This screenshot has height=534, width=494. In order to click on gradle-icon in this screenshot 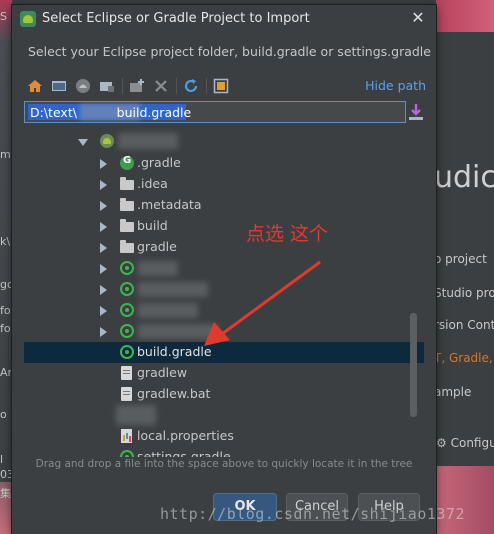, I will do `click(127, 162)`.